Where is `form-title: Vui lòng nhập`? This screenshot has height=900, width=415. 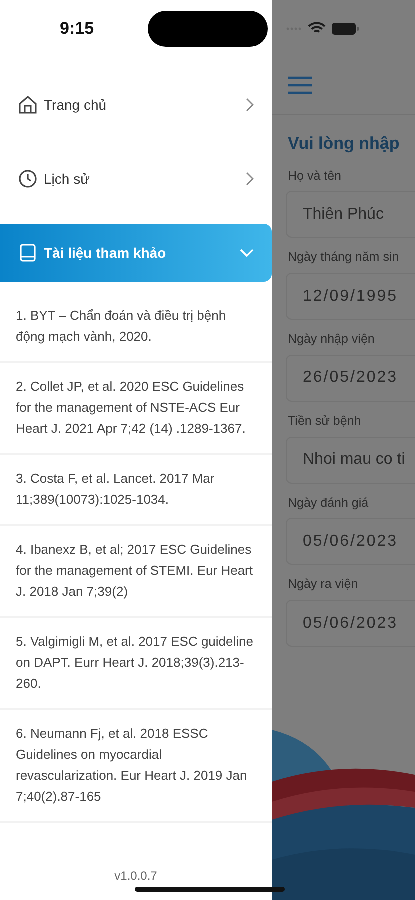 form-title: Vui lòng nhập is located at coordinates (344, 144).